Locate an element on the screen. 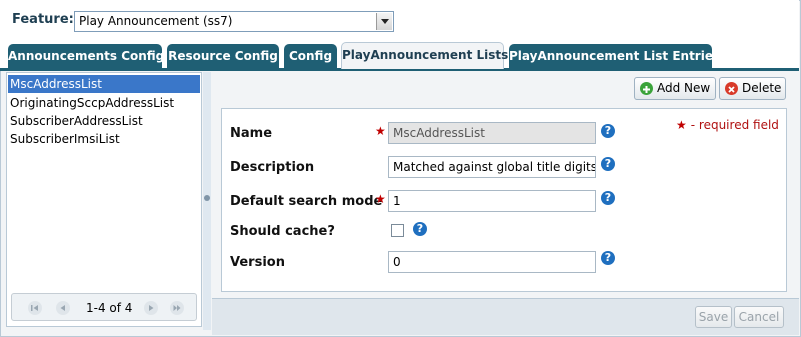 The height and width of the screenshot is (337, 801). list-item: OriginatingSccpAddressList is located at coordinates (104, 103).